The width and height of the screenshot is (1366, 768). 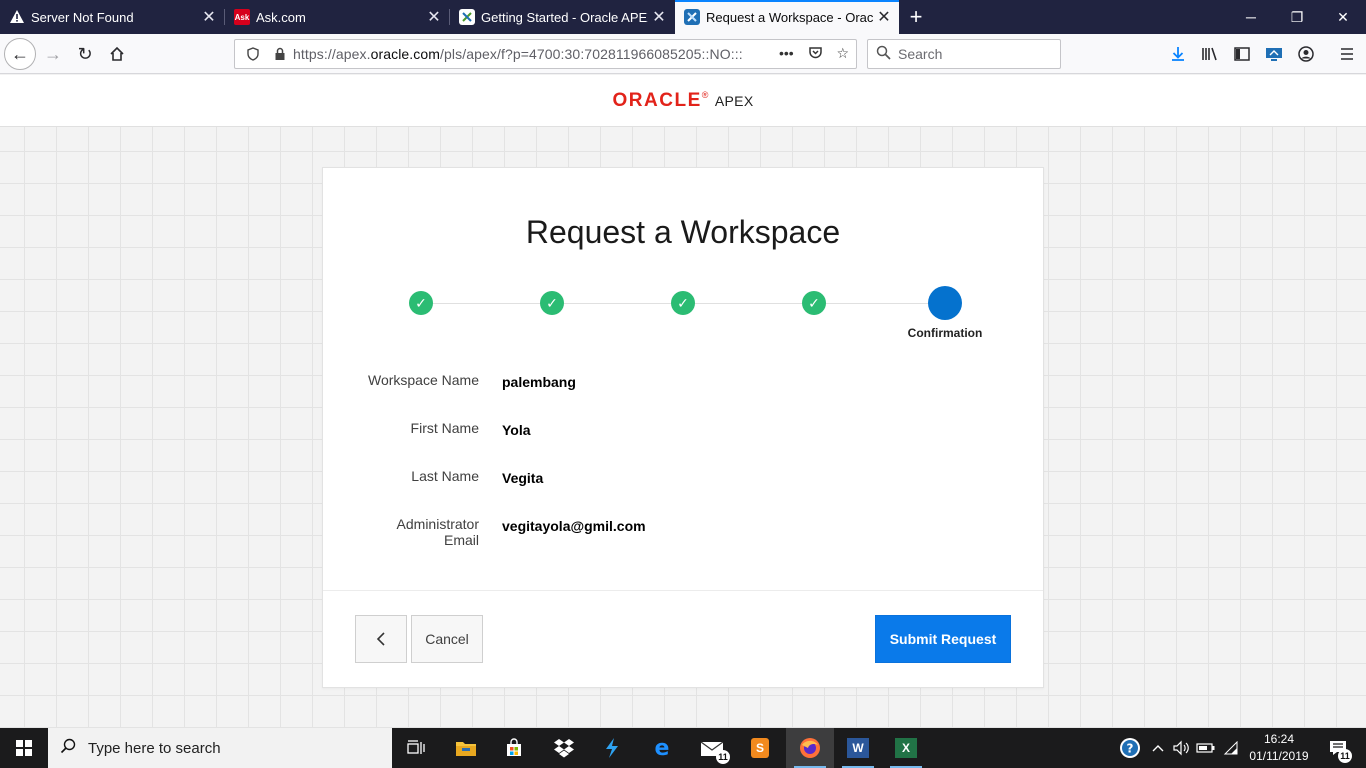 I want to click on arrow-right-icon: →, so click(x=53, y=53).